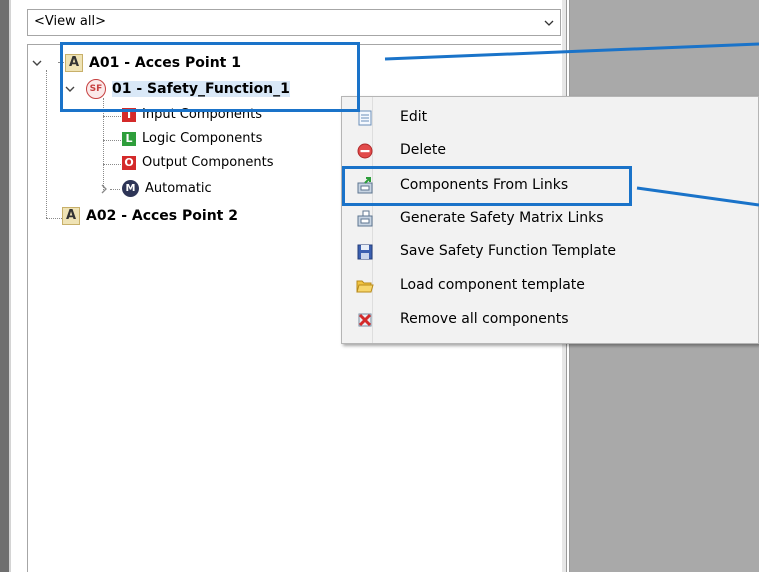 This screenshot has height=572, width=759. I want to click on tree-node-label: Output Components, so click(208, 162).